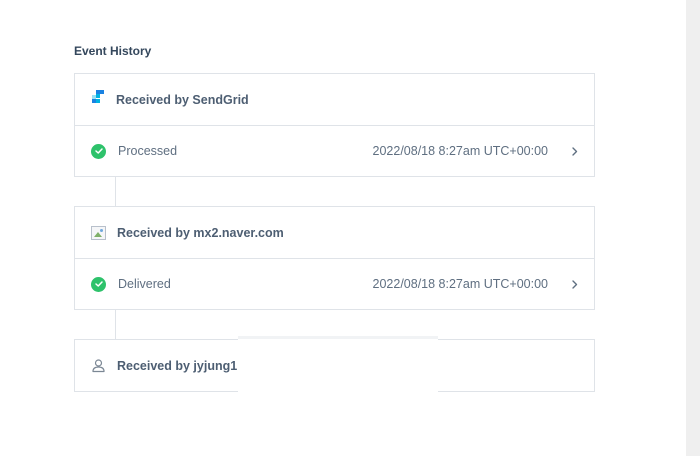 This screenshot has width=700, height=456. What do you see at coordinates (98, 99) in the screenshot?
I see `sendgrid-logo-icon` at bounding box center [98, 99].